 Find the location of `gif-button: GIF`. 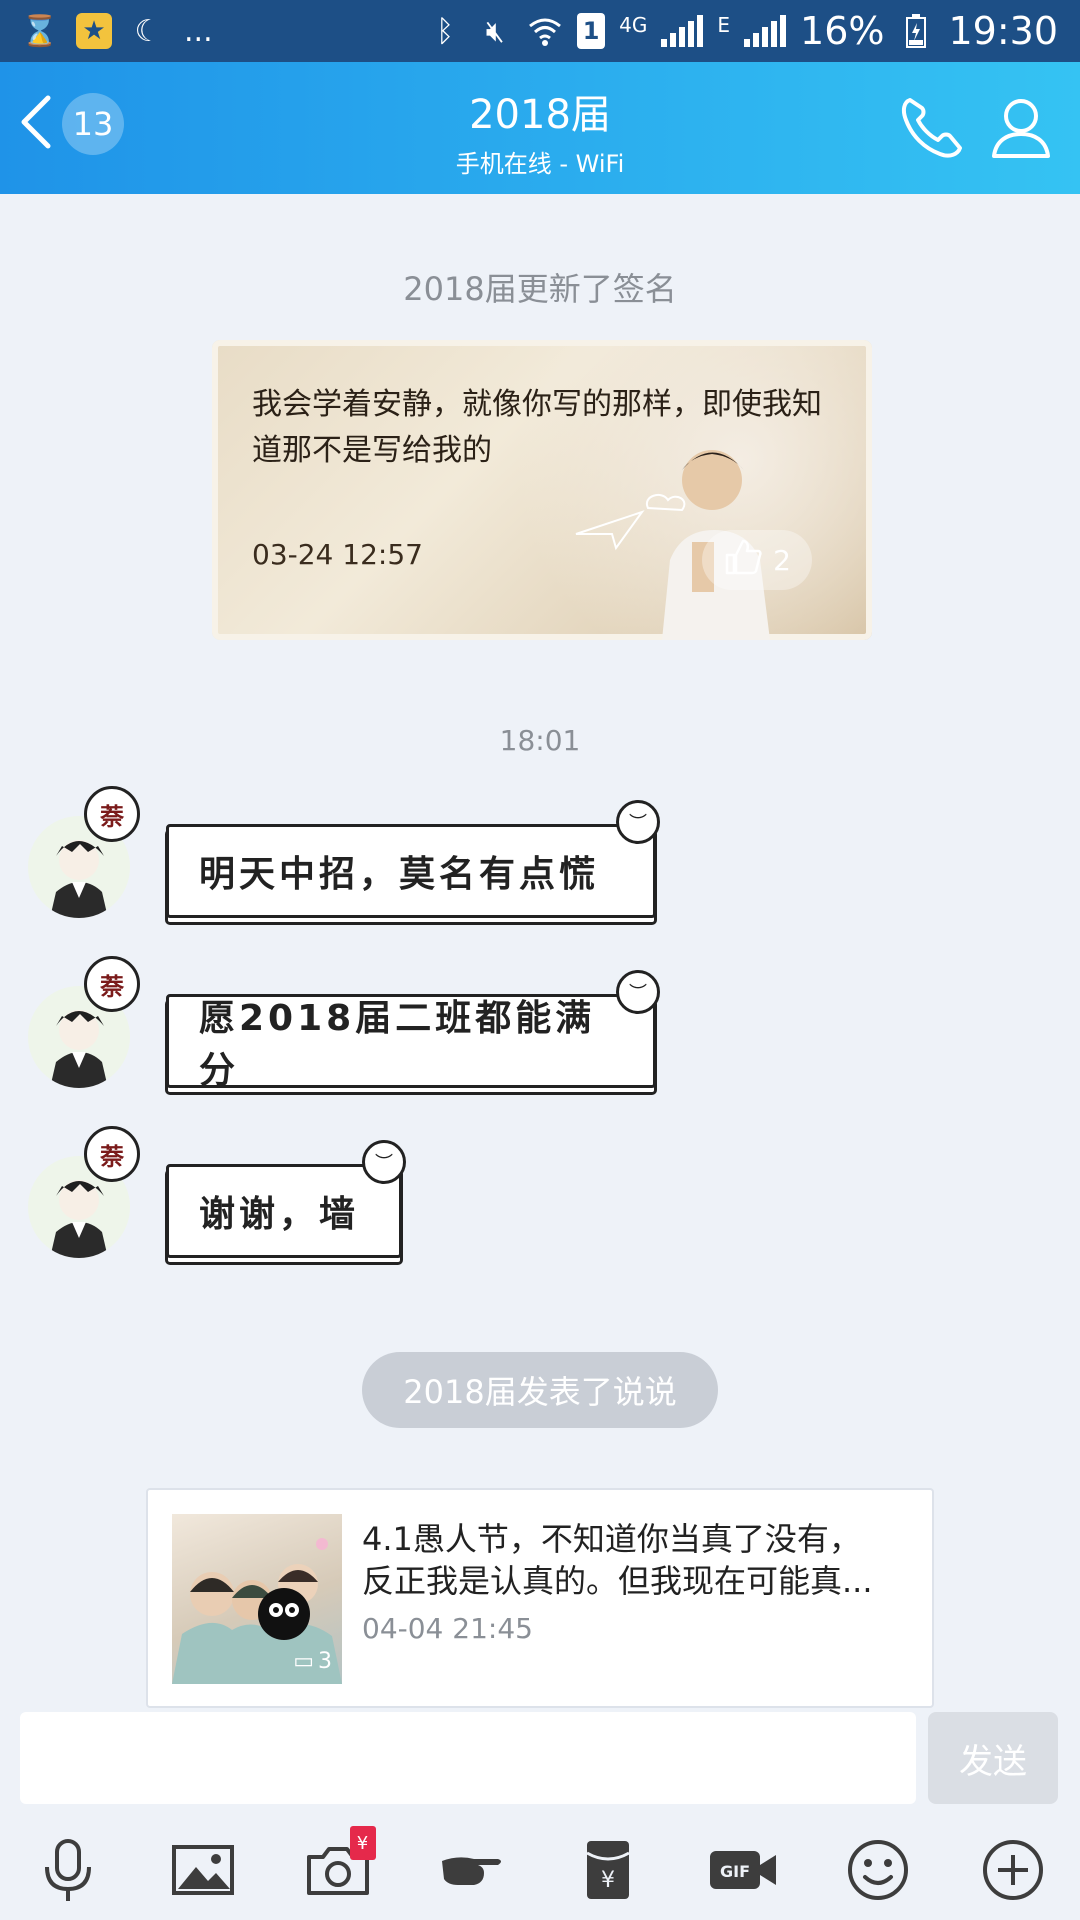

gif-button: GIF is located at coordinates (743, 1870).